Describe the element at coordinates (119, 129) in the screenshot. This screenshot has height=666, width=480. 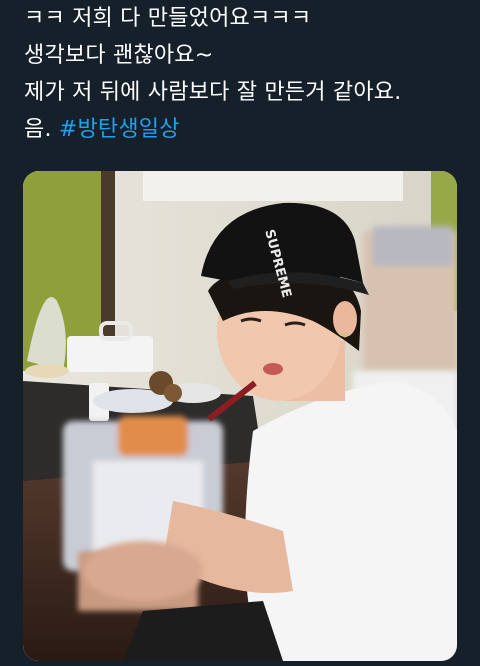
I see `hashtag-link: #방탄생일상` at that location.